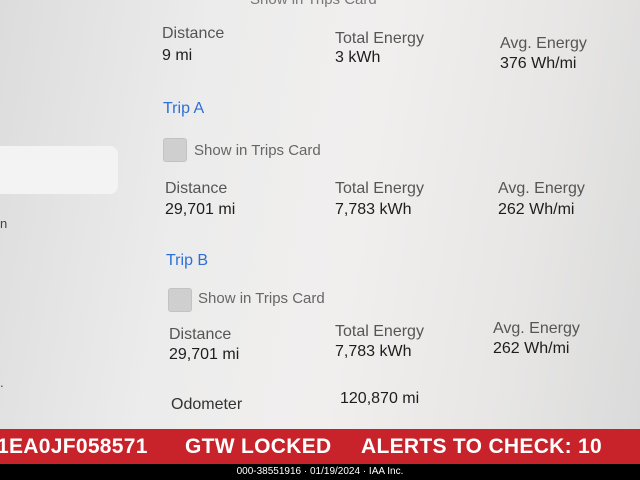 The width and height of the screenshot is (640, 480). Describe the element at coordinates (373, 351) in the screenshot. I see `trip-b-energy-value: 7,783 kWh` at that location.